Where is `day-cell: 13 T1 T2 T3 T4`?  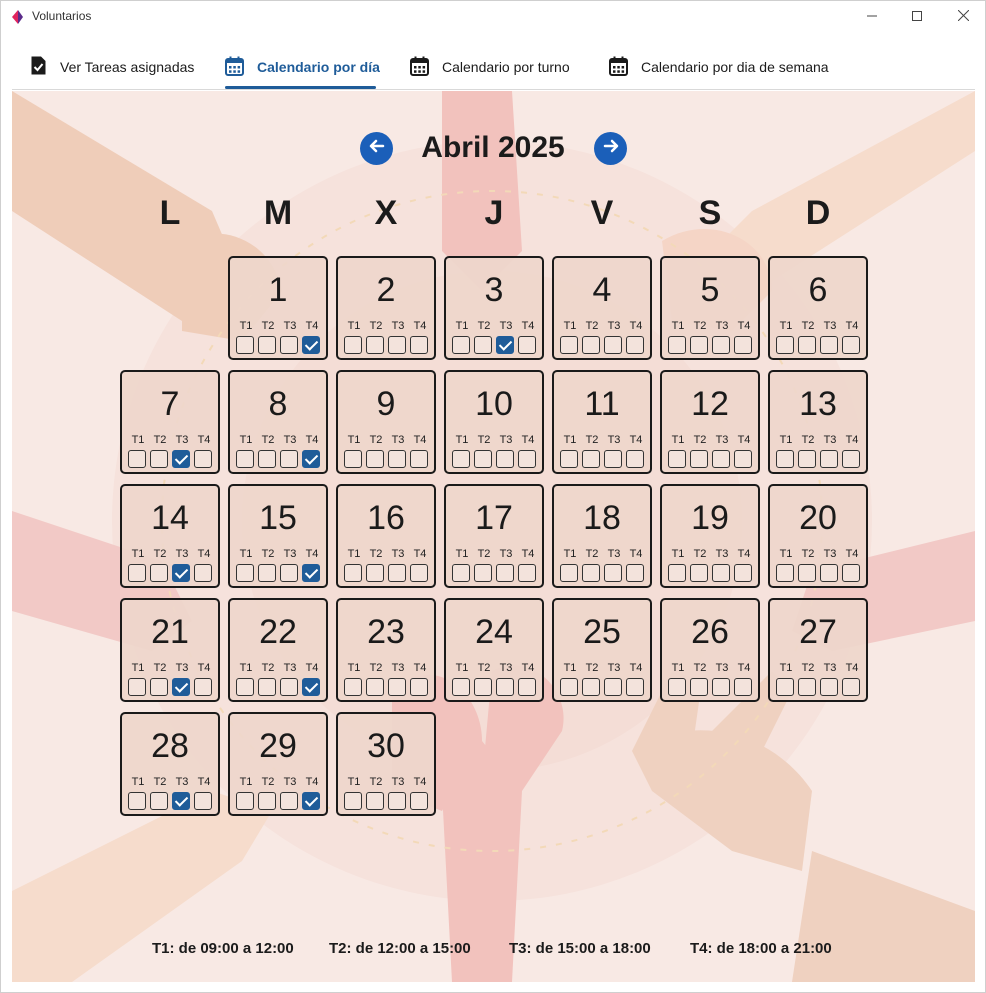 day-cell: 13 T1 T2 T3 T4 is located at coordinates (818, 422).